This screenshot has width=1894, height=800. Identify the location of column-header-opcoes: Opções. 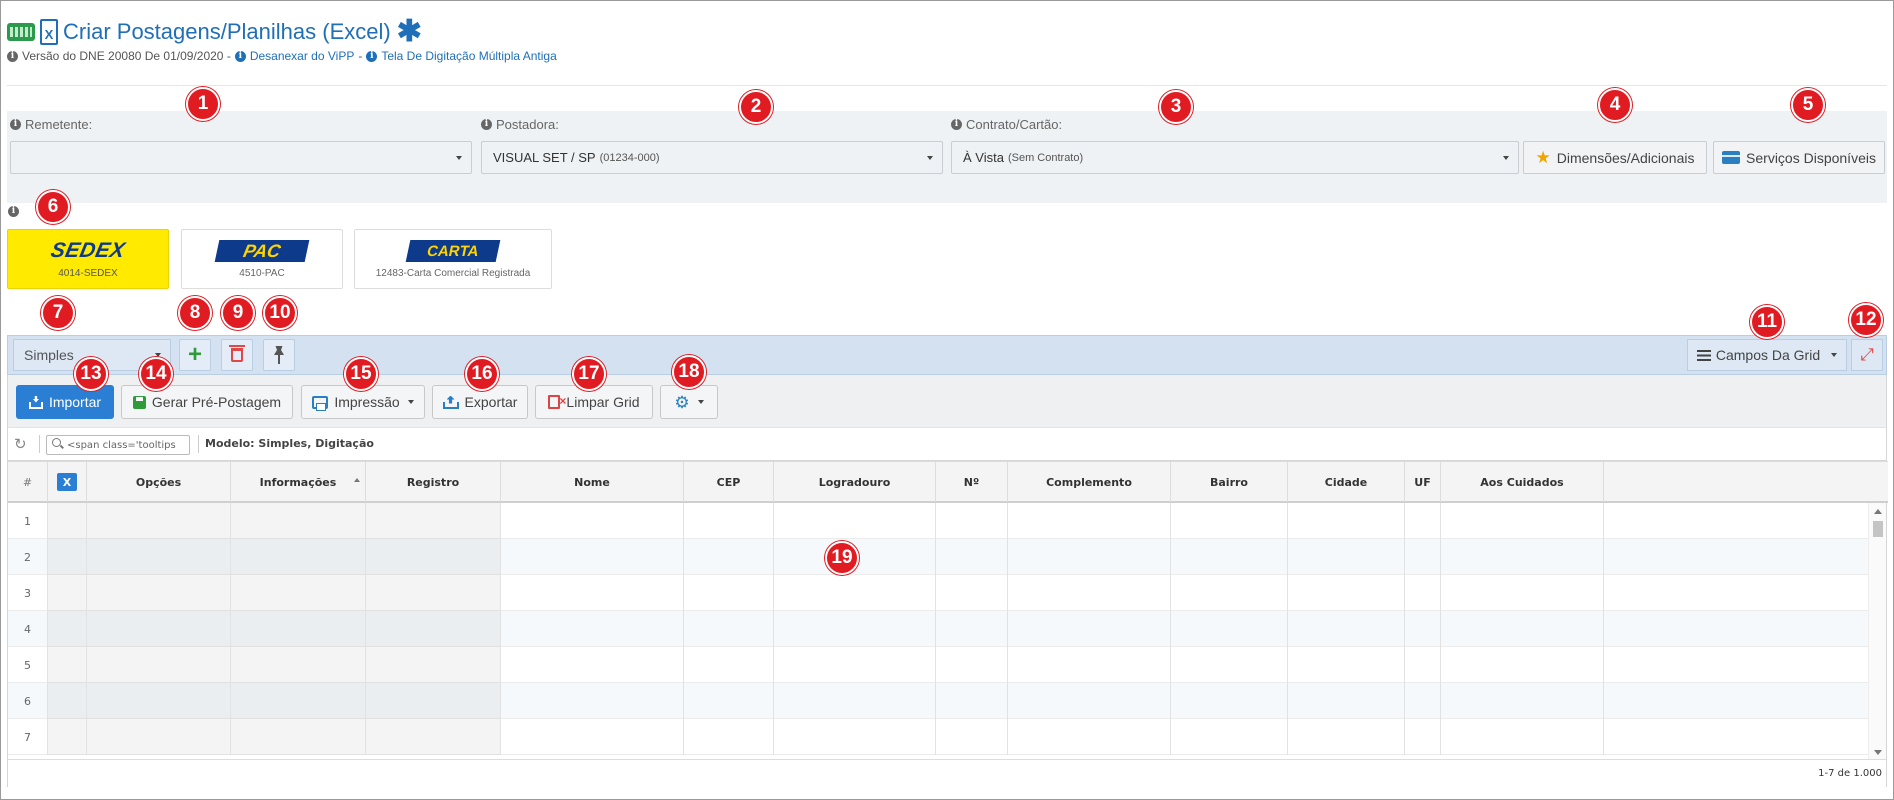
(159, 482).